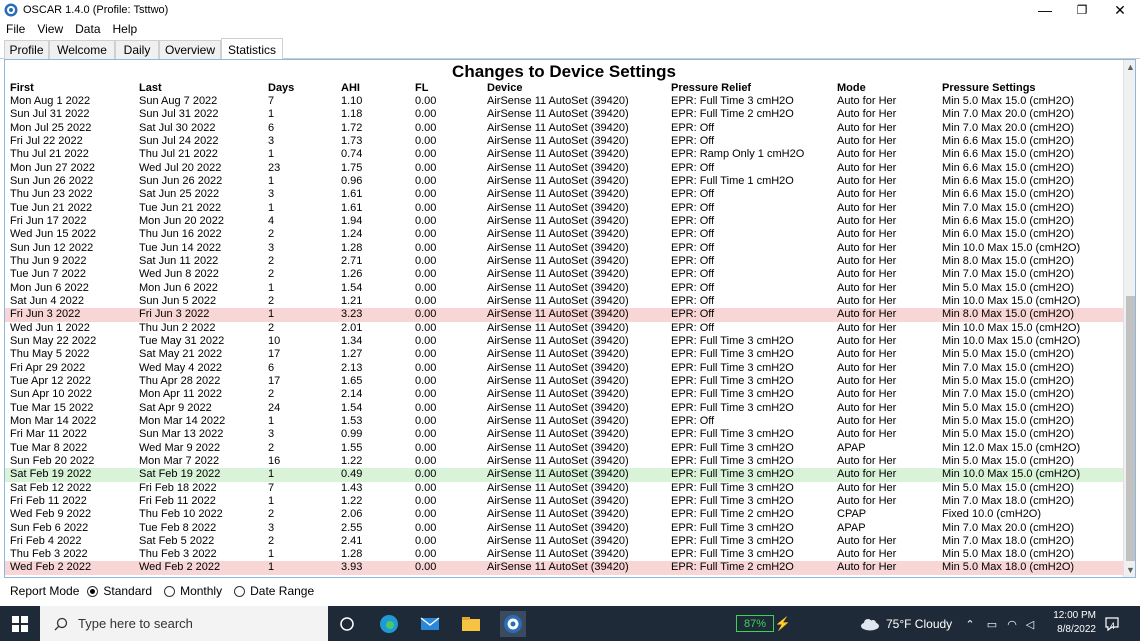  What do you see at coordinates (471, 624) in the screenshot?
I see `file-explorer-icon` at bounding box center [471, 624].